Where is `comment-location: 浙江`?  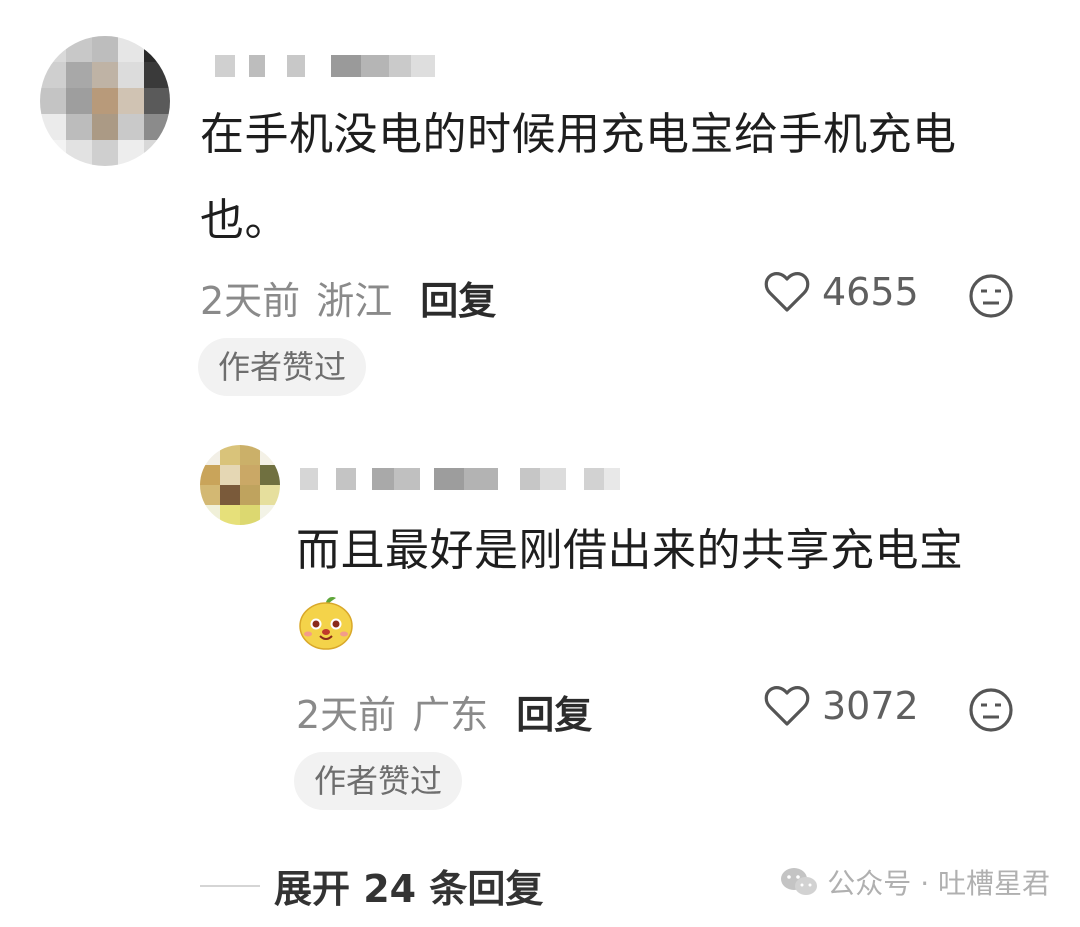
comment-location: 浙江 is located at coordinates (354, 301).